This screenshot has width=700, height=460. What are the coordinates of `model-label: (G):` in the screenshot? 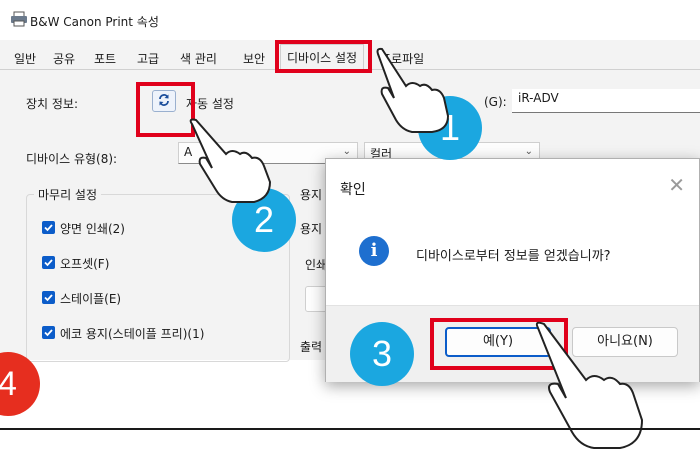 It's located at (495, 102).